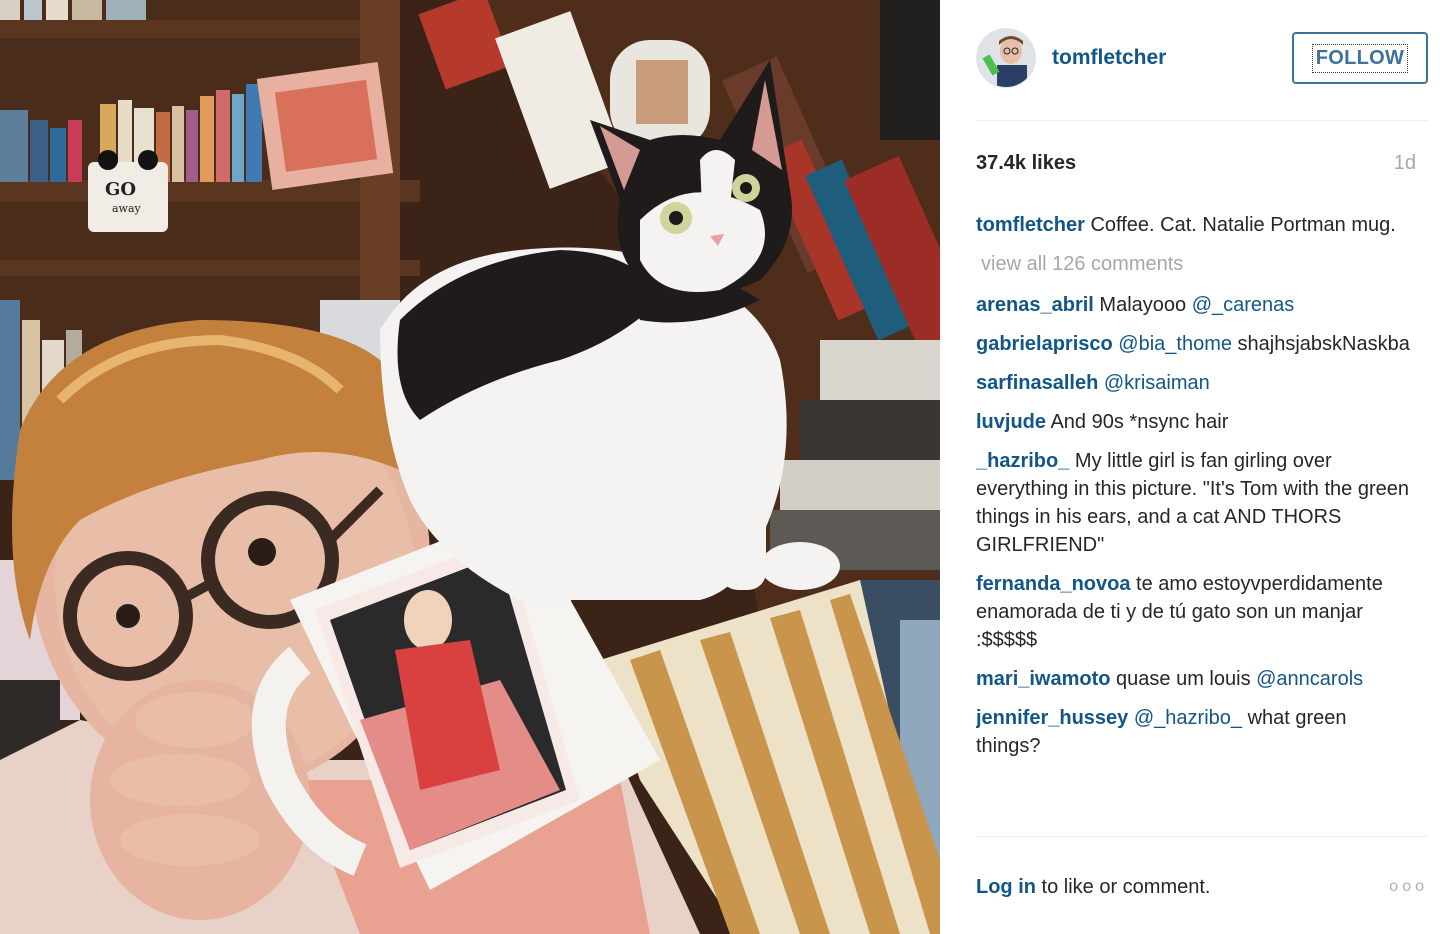 Image resolution: width=1440 pixels, height=934 pixels. Describe the element at coordinates (1035, 305) in the screenshot. I see `comment-username: arenas_abril` at that location.